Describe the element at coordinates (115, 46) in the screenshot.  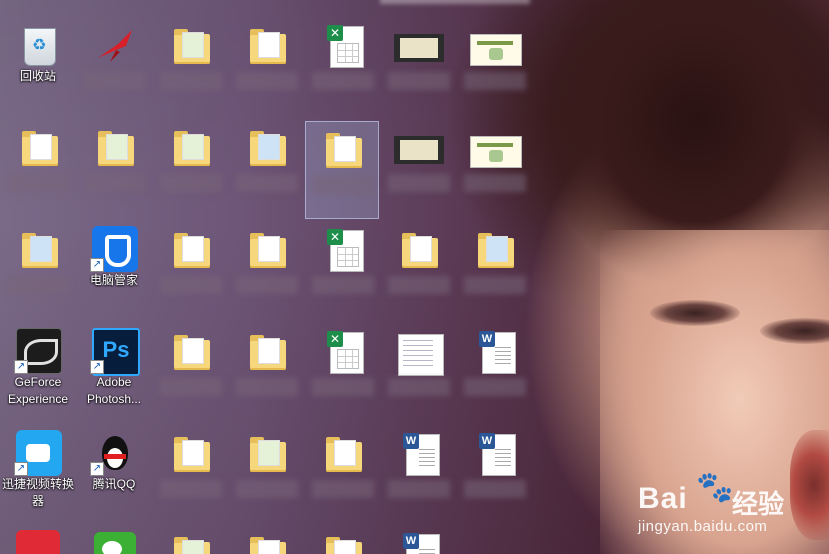
I see `red-bird-icon` at that location.